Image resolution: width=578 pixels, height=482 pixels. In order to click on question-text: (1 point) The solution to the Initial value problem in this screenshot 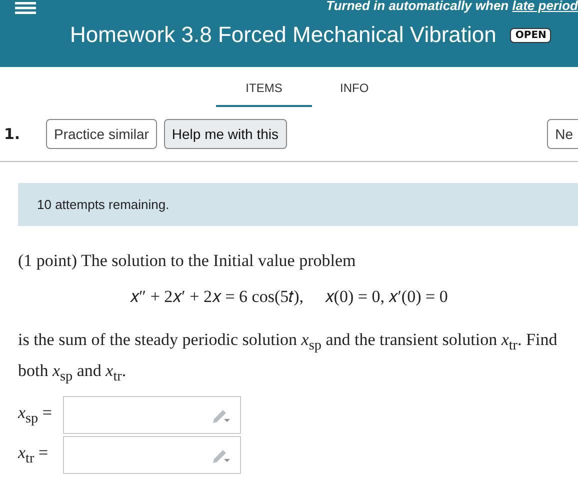, I will do `click(187, 261)`.